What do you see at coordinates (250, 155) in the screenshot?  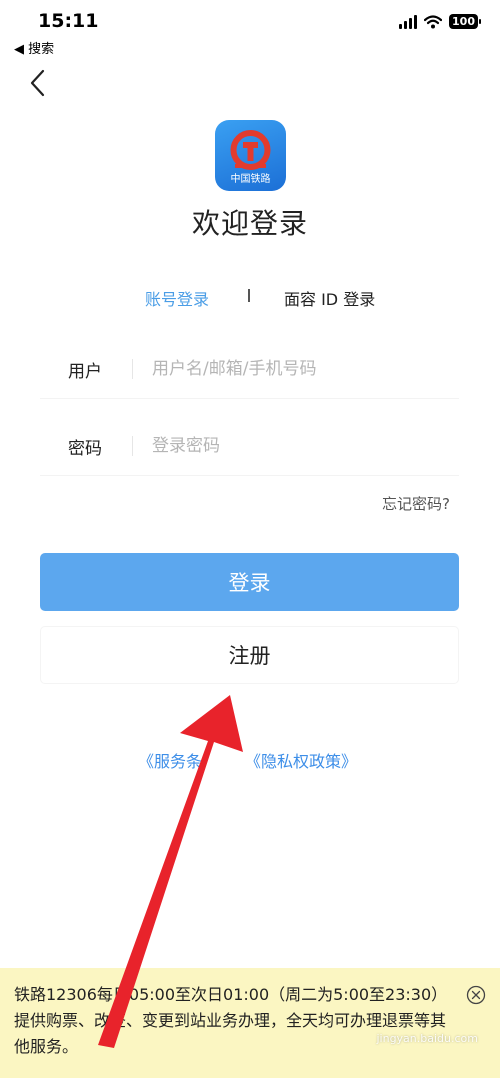 I see `railway-logo-icon: 中国铁路` at bounding box center [250, 155].